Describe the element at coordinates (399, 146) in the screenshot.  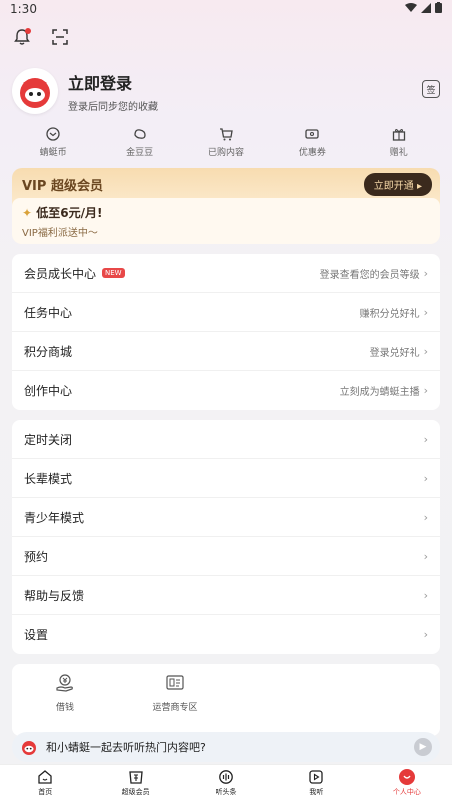
I see `quick-link-gift: 赠礼` at that location.